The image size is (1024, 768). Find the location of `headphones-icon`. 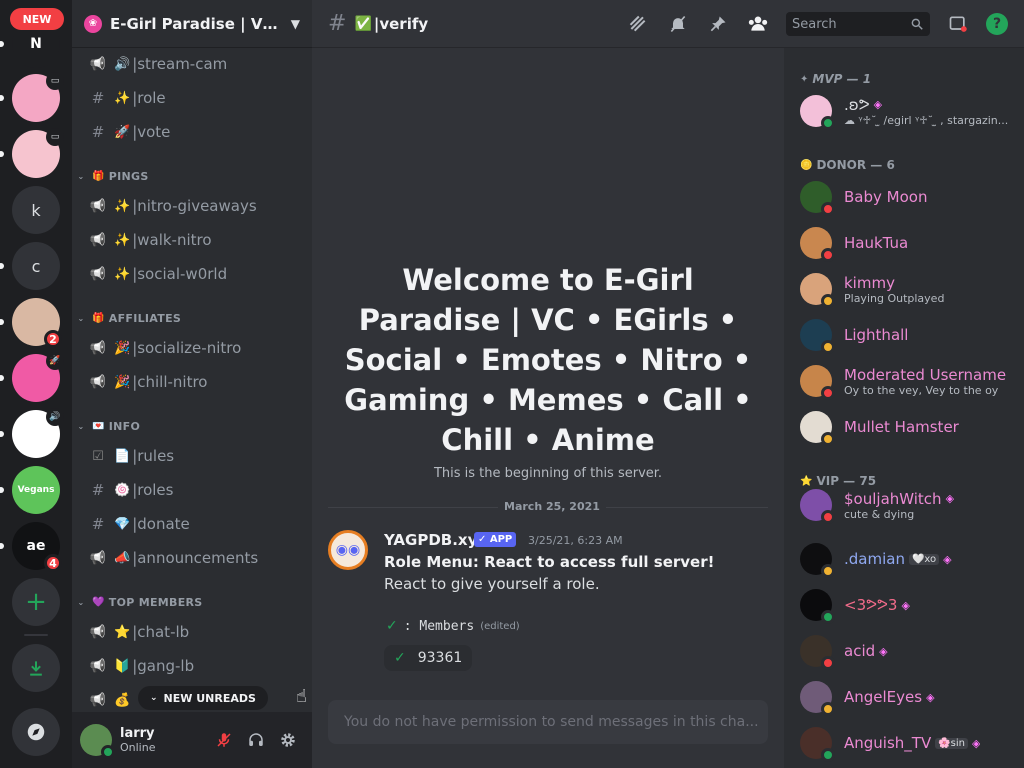

headphones-icon is located at coordinates (256, 740).